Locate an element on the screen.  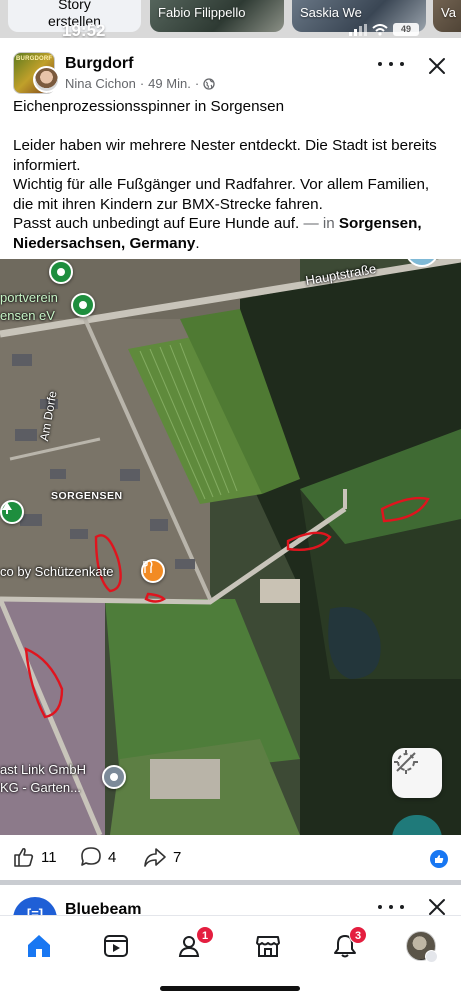
map-pin-gray is located at coordinates (114, 777).